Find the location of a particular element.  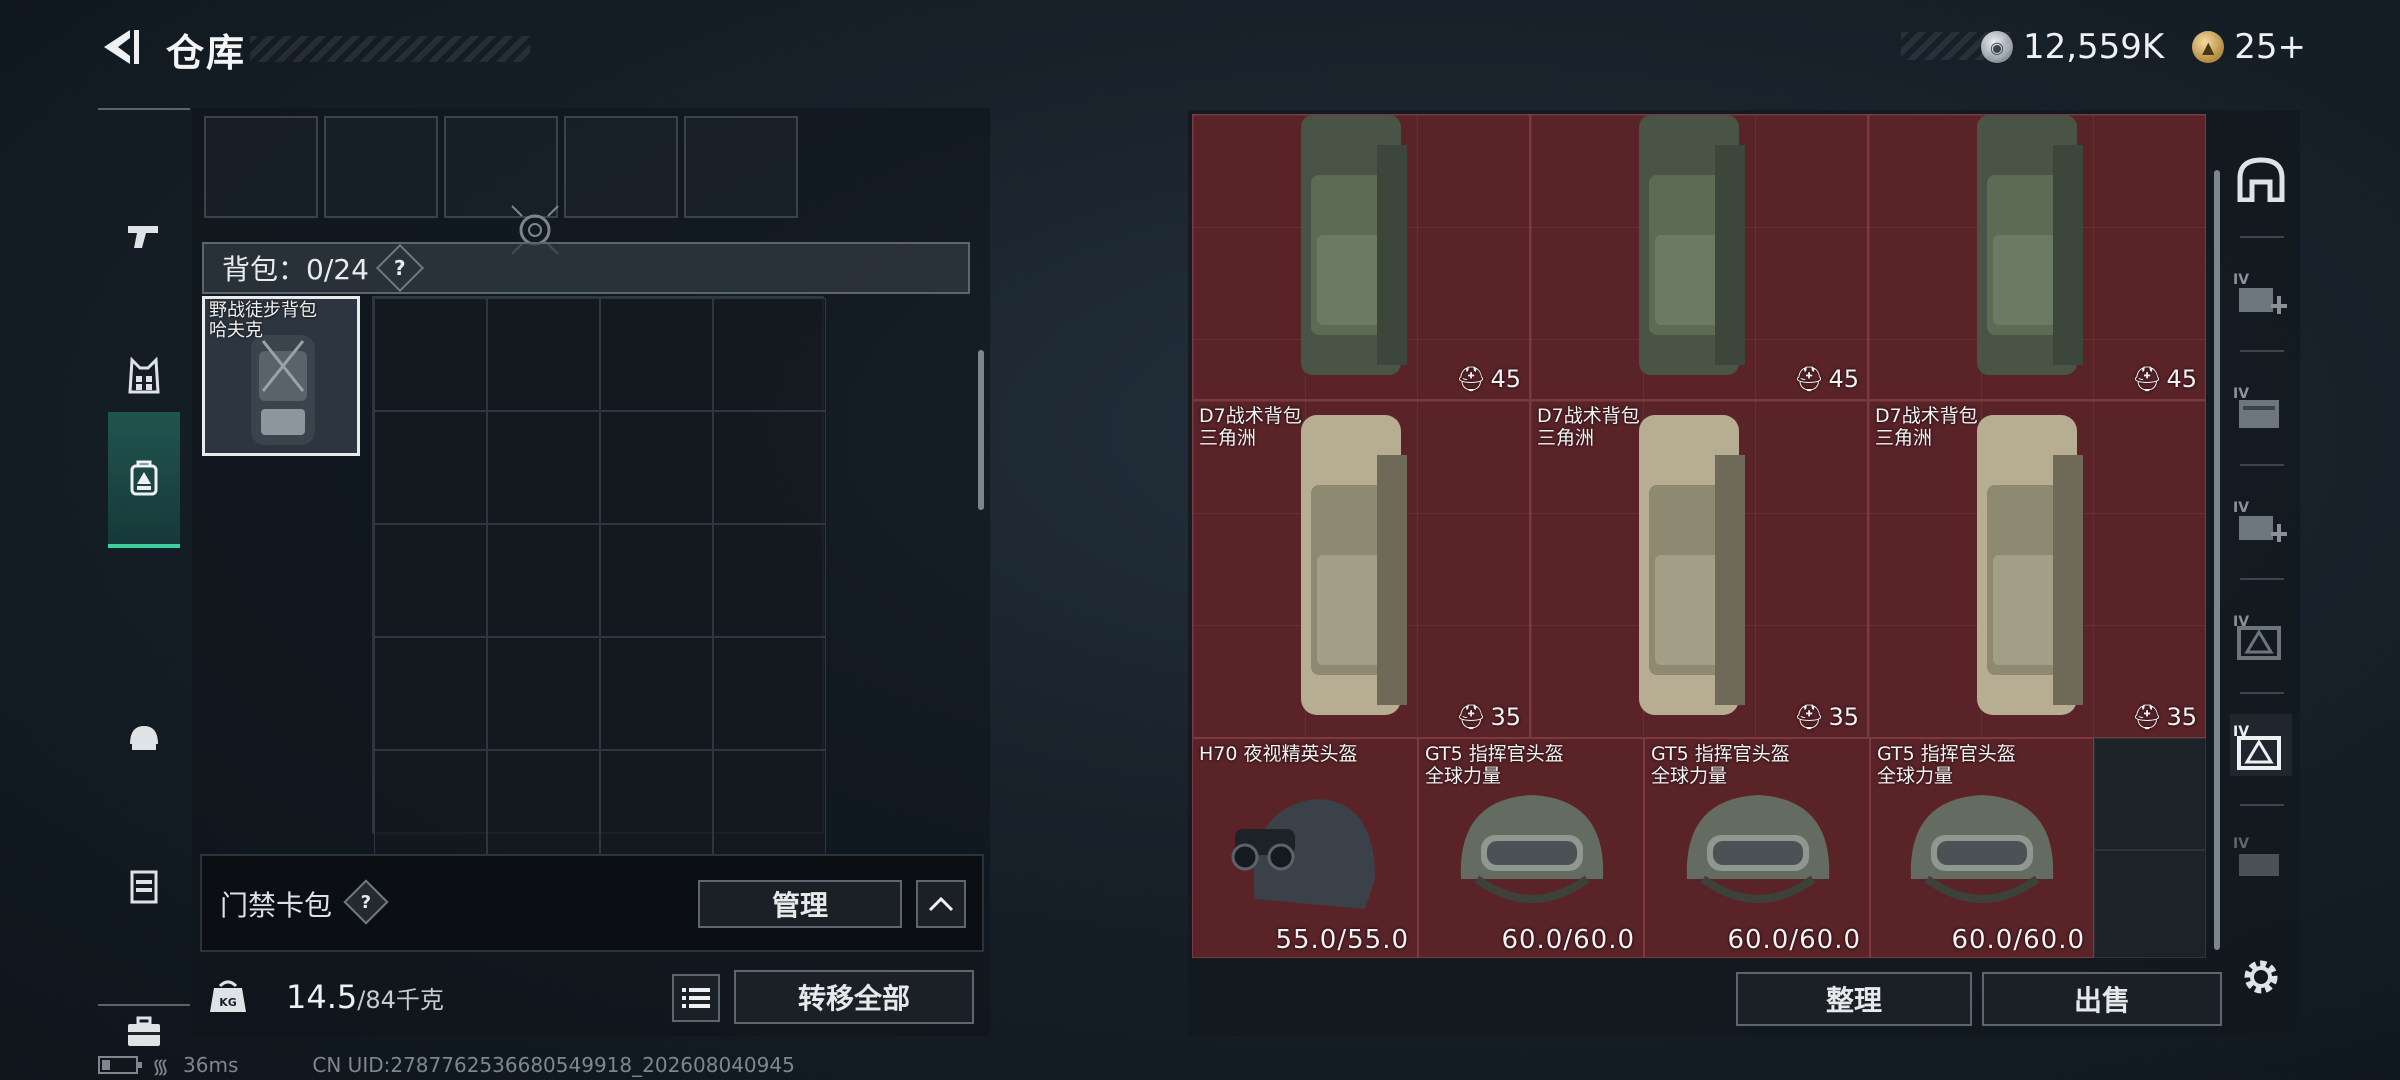

tool-case-2: IV is located at coordinates (2261, 407).